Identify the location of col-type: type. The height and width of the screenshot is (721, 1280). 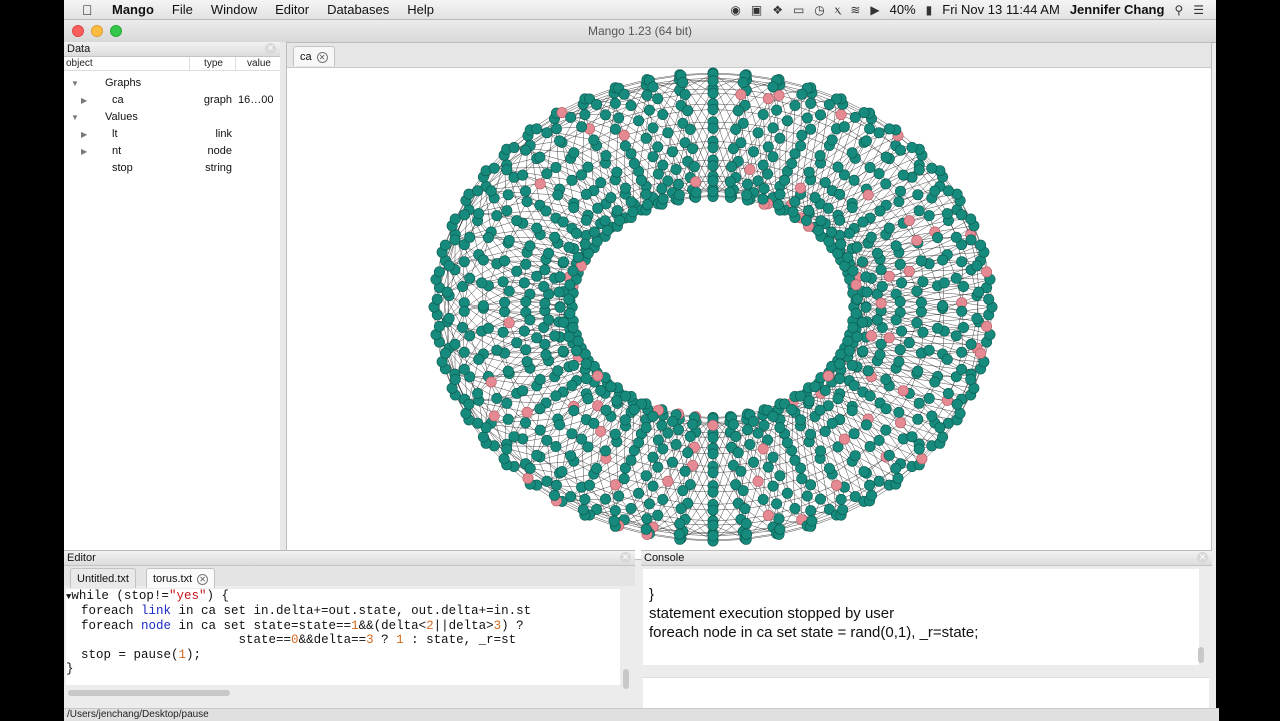
(213, 63).